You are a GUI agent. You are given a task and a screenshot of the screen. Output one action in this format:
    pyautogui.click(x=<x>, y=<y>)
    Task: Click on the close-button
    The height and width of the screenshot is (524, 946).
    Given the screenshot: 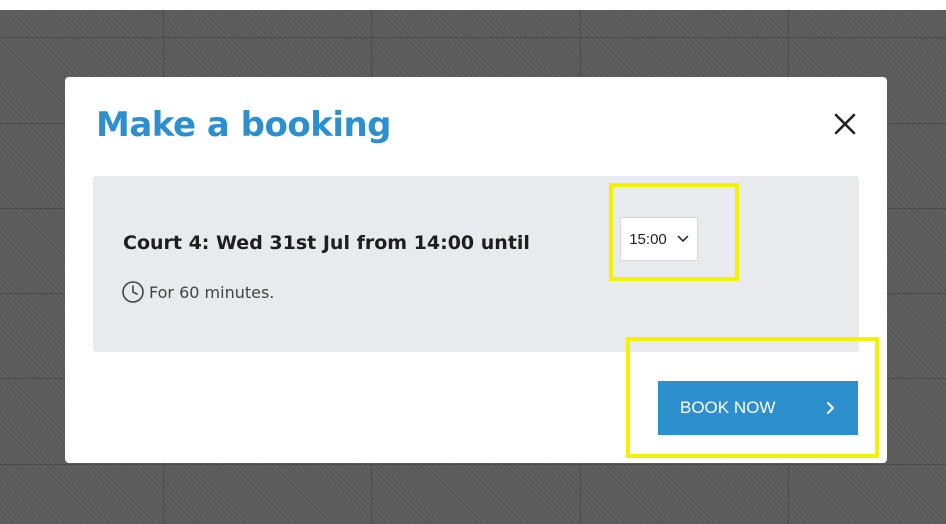 What is the action you would take?
    pyautogui.click(x=845, y=124)
    